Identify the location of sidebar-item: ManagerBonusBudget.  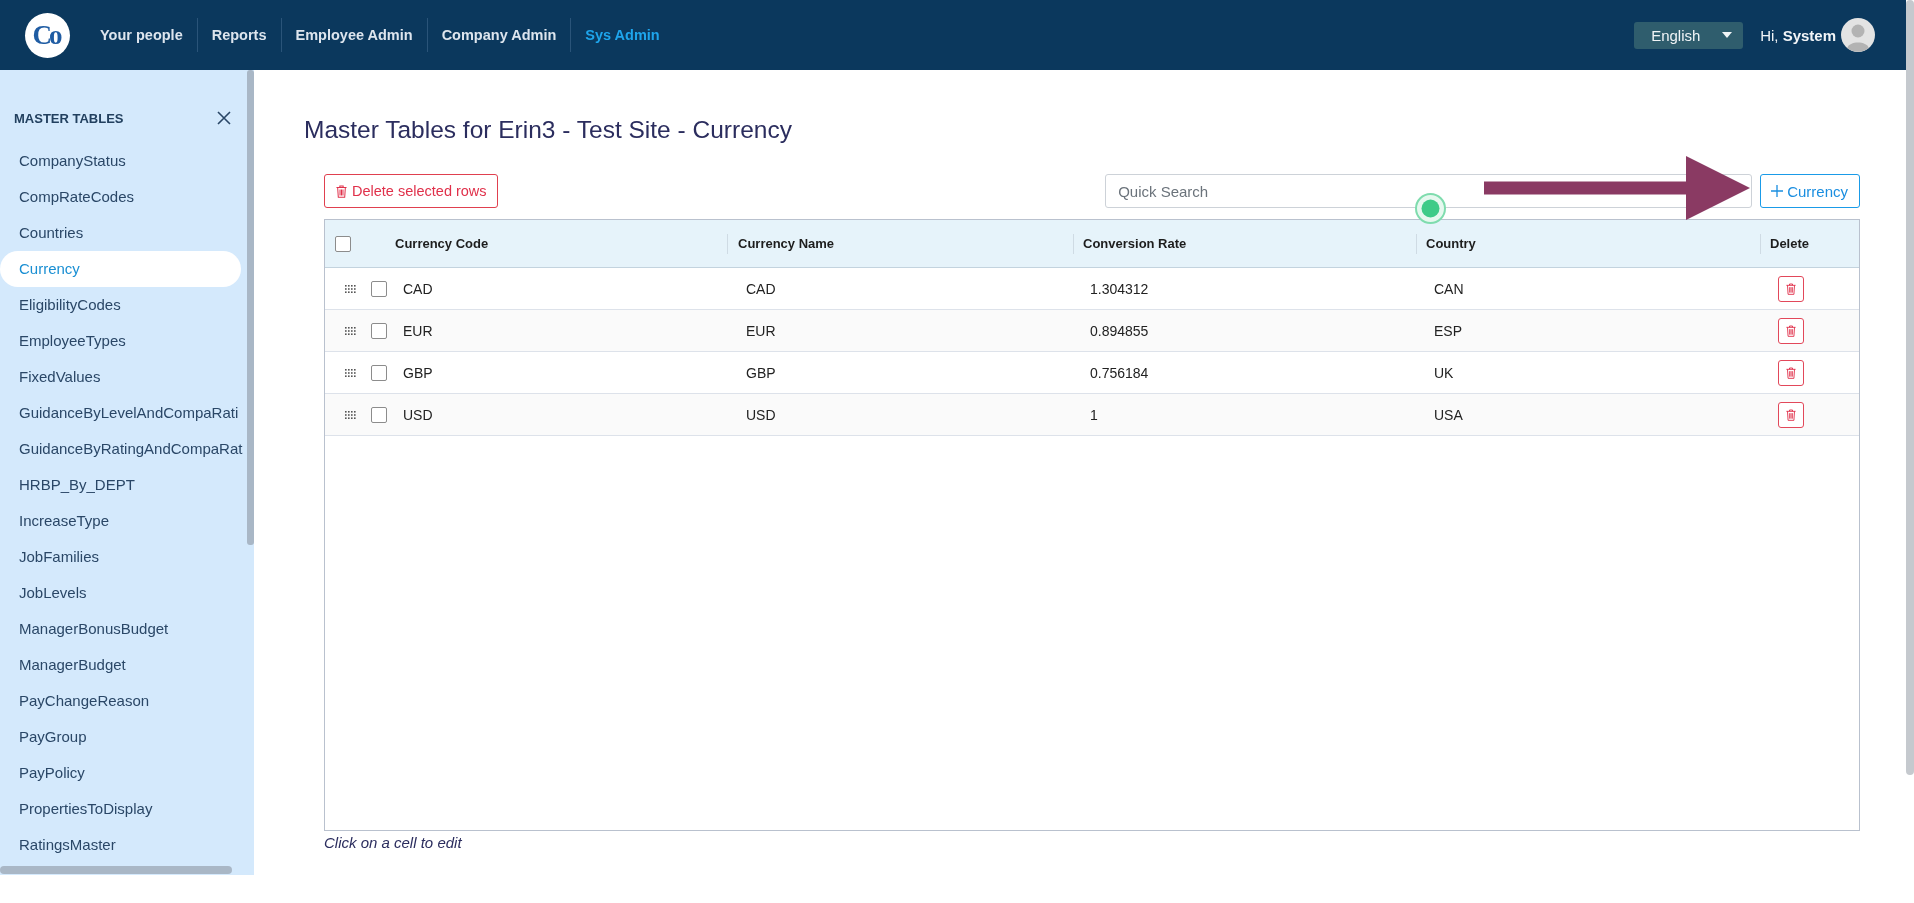
(120, 629).